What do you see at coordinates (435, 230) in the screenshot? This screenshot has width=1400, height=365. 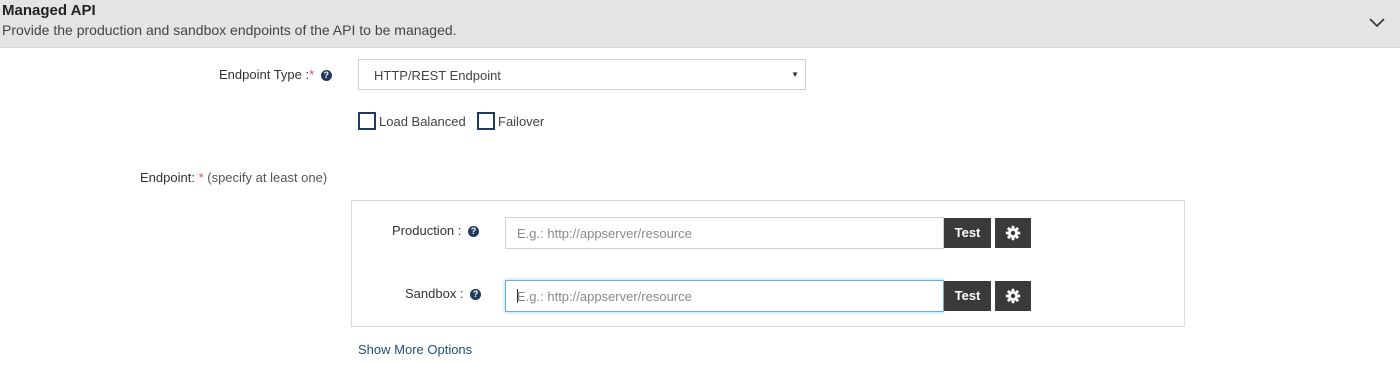 I see `production-label: Production : ?` at bounding box center [435, 230].